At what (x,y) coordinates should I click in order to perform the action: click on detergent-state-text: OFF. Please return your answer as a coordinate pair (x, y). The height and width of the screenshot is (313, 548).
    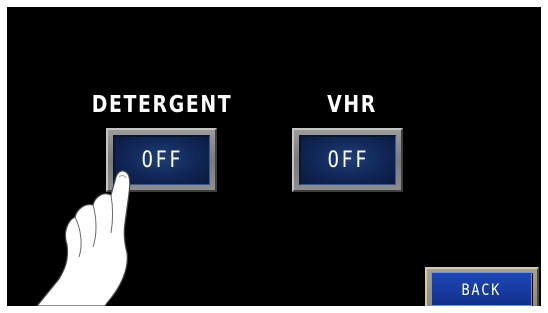
    Looking at the image, I should click on (162, 160).